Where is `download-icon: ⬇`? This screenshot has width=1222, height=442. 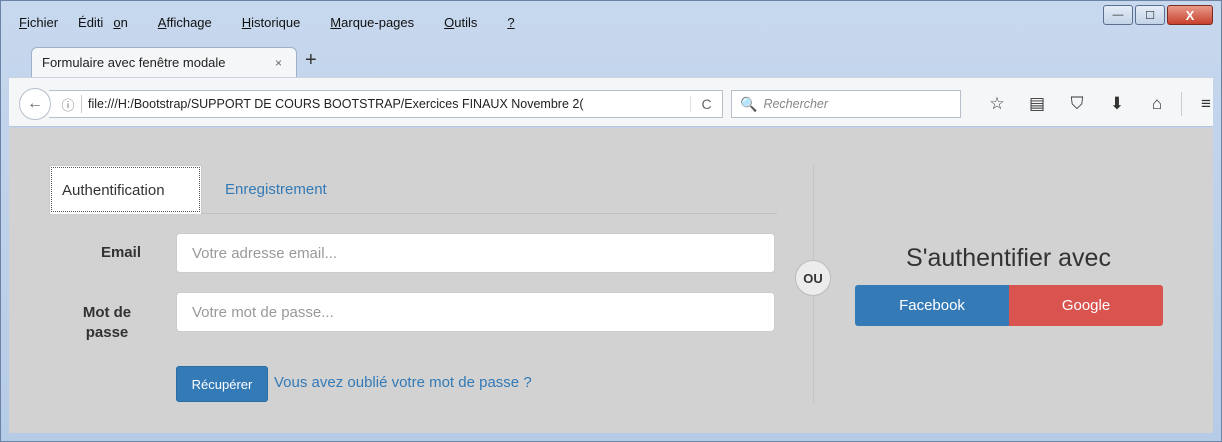
download-icon: ⬇ is located at coordinates (1117, 104).